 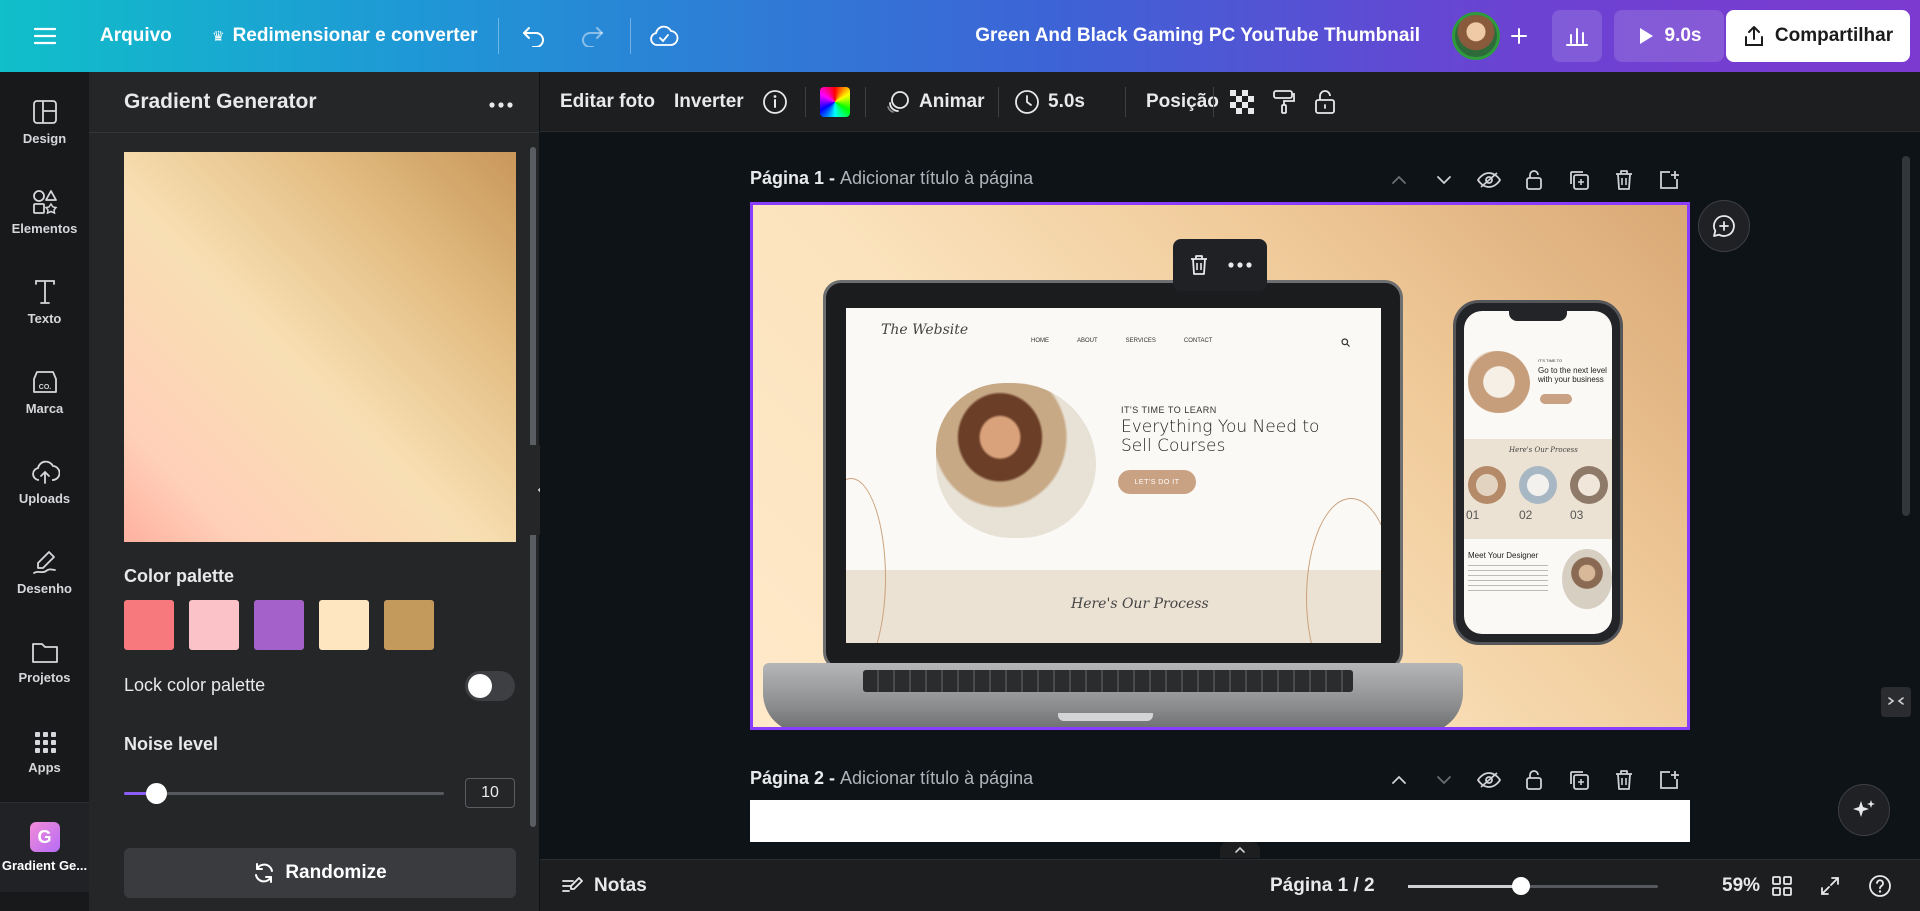 I want to click on page-number-label: Página 1 -, so click(x=795, y=178).